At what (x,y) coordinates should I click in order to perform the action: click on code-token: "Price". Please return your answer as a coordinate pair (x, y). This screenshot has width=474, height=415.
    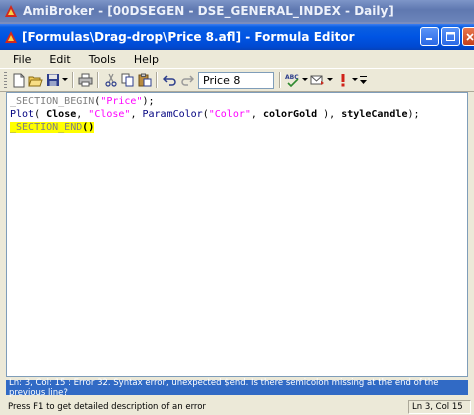
    Looking at the image, I should click on (121, 101).